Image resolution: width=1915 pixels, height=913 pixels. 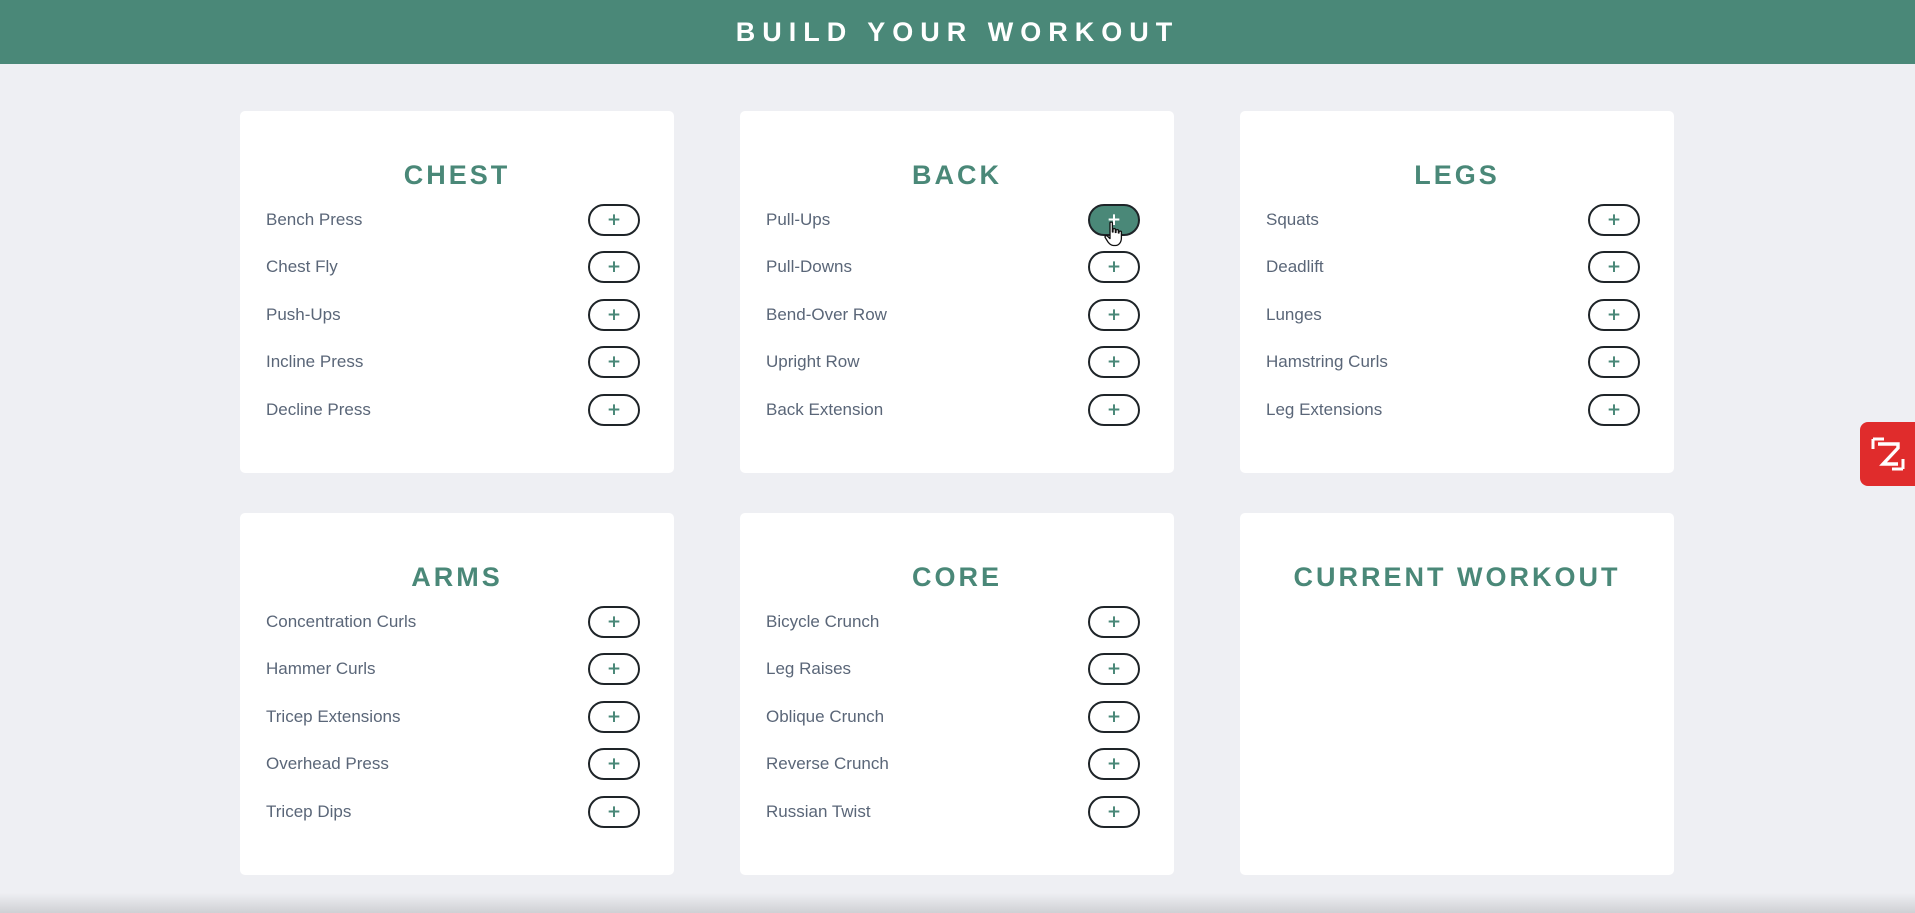 I want to click on exercise-row: Push-Ups +, so click(x=457, y=315).